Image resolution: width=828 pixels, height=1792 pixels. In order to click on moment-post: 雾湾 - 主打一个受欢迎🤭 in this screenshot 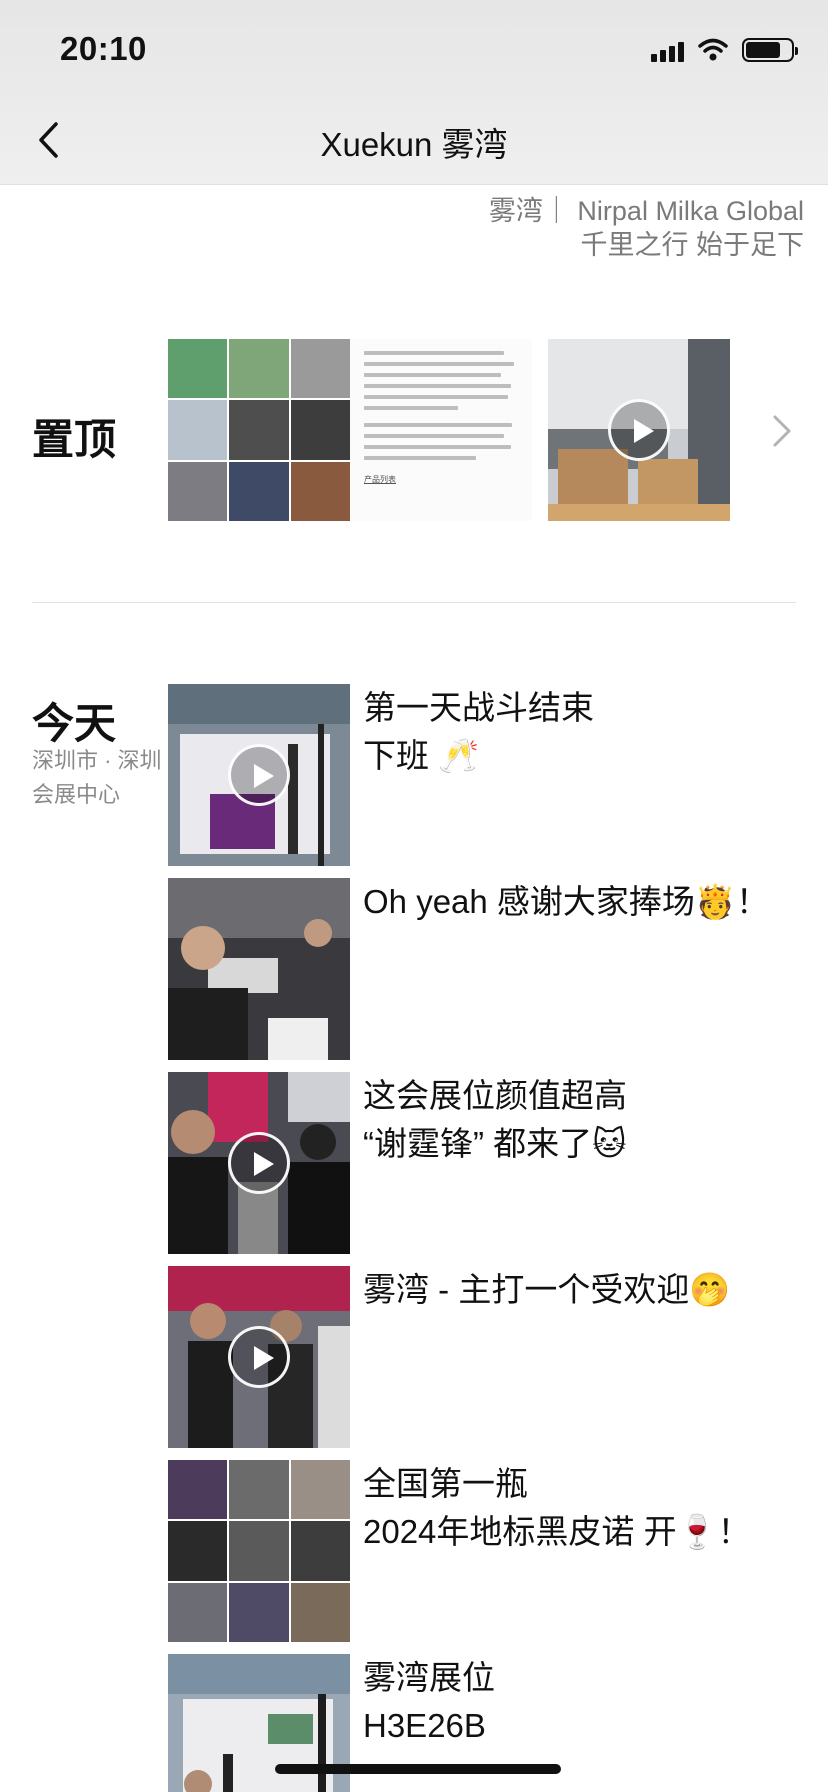, I will do `click(483, 1357)`.